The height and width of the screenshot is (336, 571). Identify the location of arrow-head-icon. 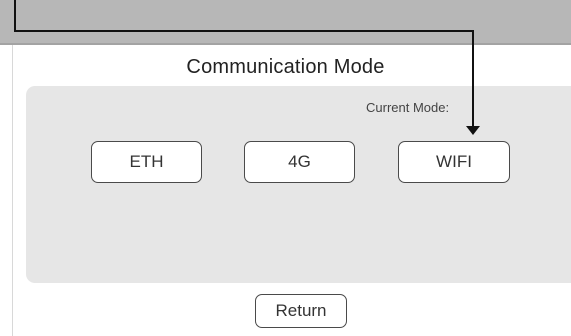
(473, 130).